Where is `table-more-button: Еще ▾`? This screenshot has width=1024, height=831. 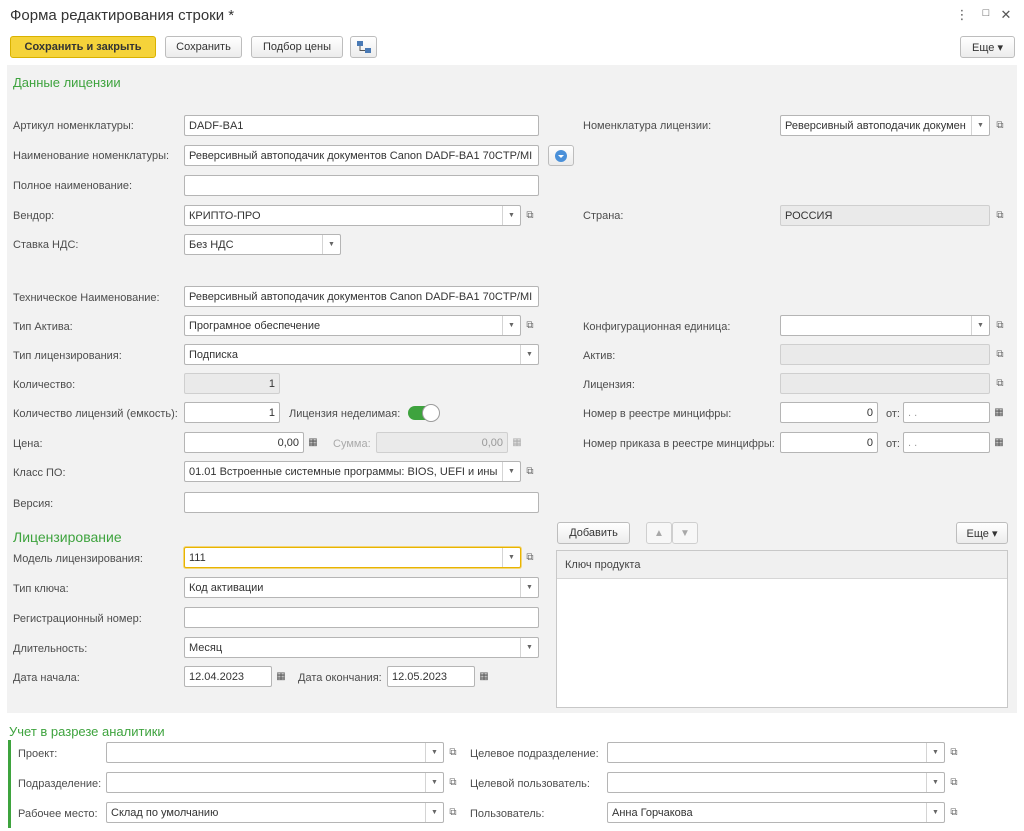
table-more-button: Еще ▾ is located at coordinates (982, 533).